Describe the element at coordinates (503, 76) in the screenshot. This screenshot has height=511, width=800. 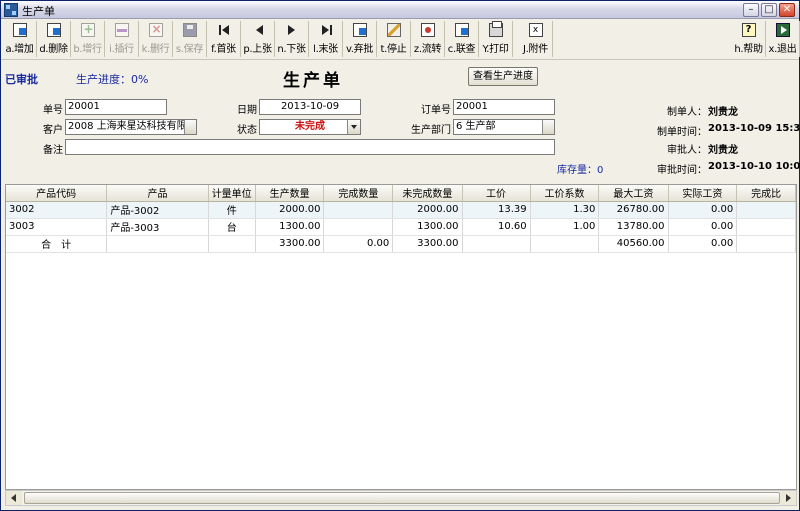
I see `view-progress-button: 查看生产进度` at that location.